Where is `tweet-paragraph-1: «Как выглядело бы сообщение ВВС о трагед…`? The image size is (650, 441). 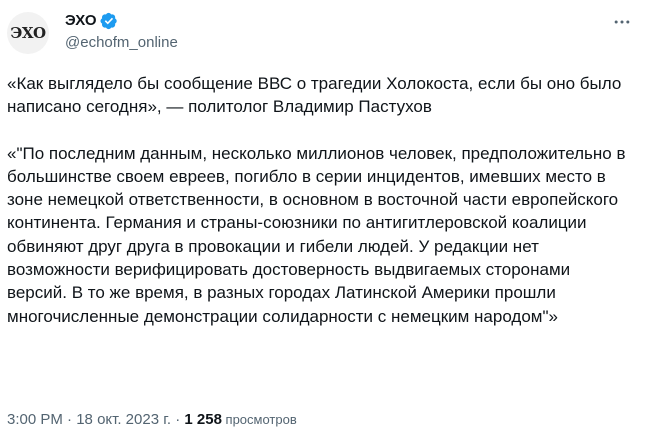
tweet-paragraph-1: «Как выглядело бы сообщение ВВС о трагед… is located at coordinates (314, 95).